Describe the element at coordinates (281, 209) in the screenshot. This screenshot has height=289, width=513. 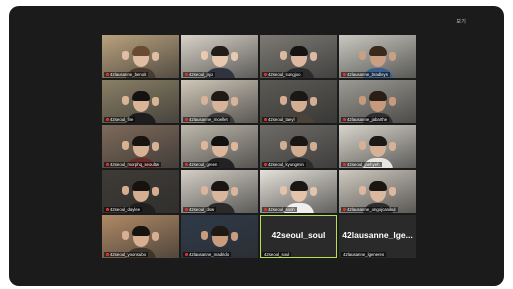
I see `participant-name-text: 42seoul_sooh` at that location.